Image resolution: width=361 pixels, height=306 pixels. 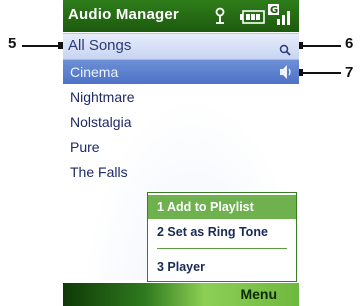 I want to click on song-title: Nolstalgia, so click(x=101, y=122).